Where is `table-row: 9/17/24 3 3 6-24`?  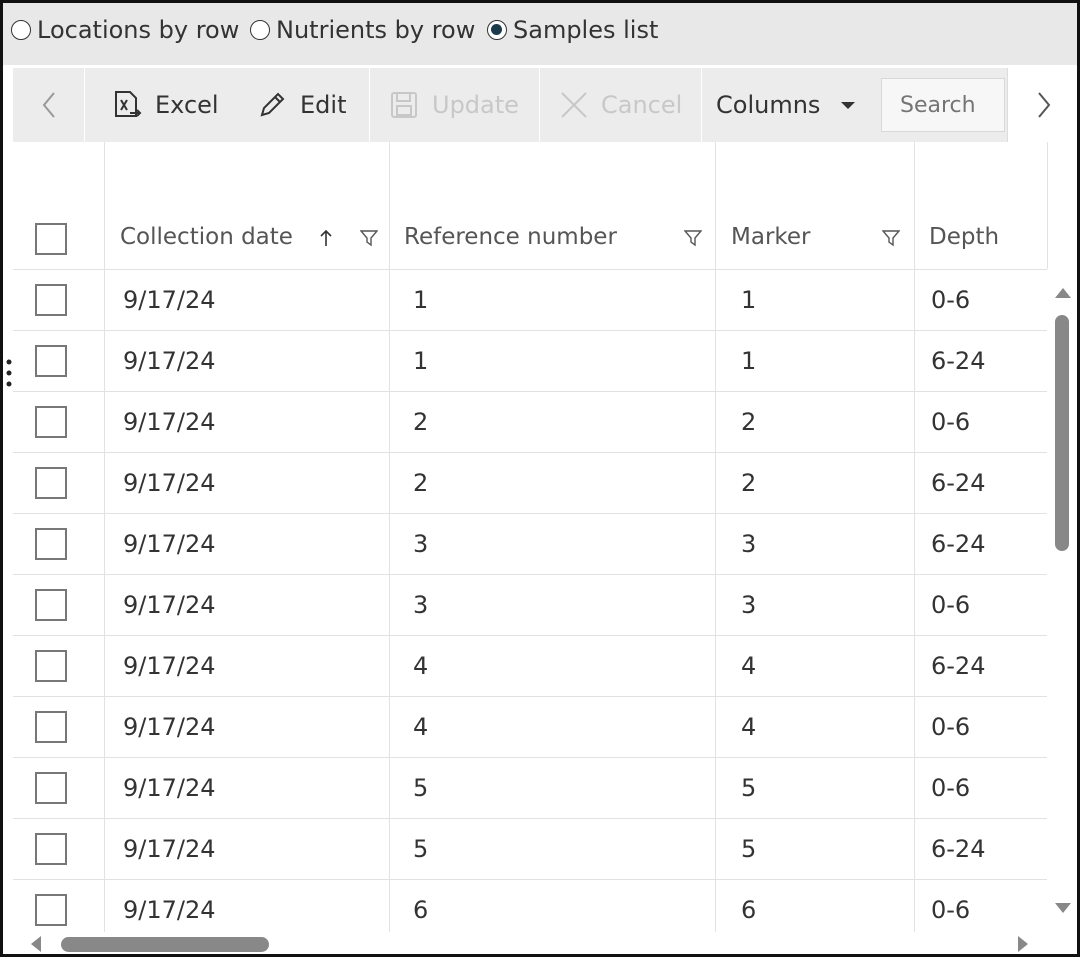 table-row: 9/17/24 3 3 6-24 is located at coordinates (530, 544).